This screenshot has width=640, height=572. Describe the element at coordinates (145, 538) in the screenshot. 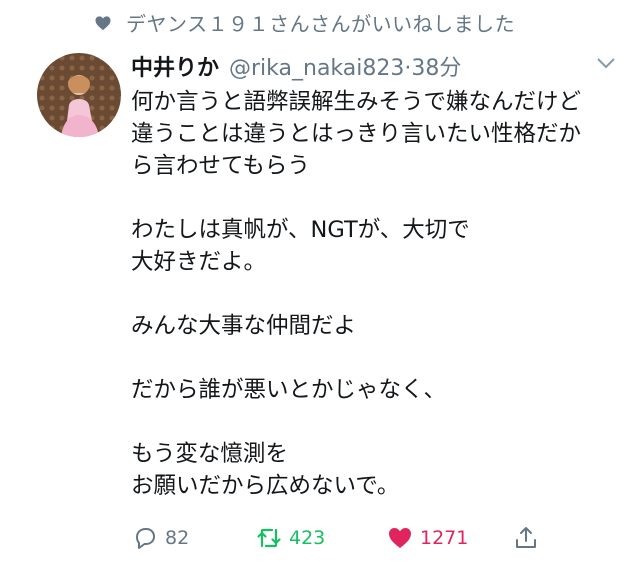

I see `reply-icon` at that location.